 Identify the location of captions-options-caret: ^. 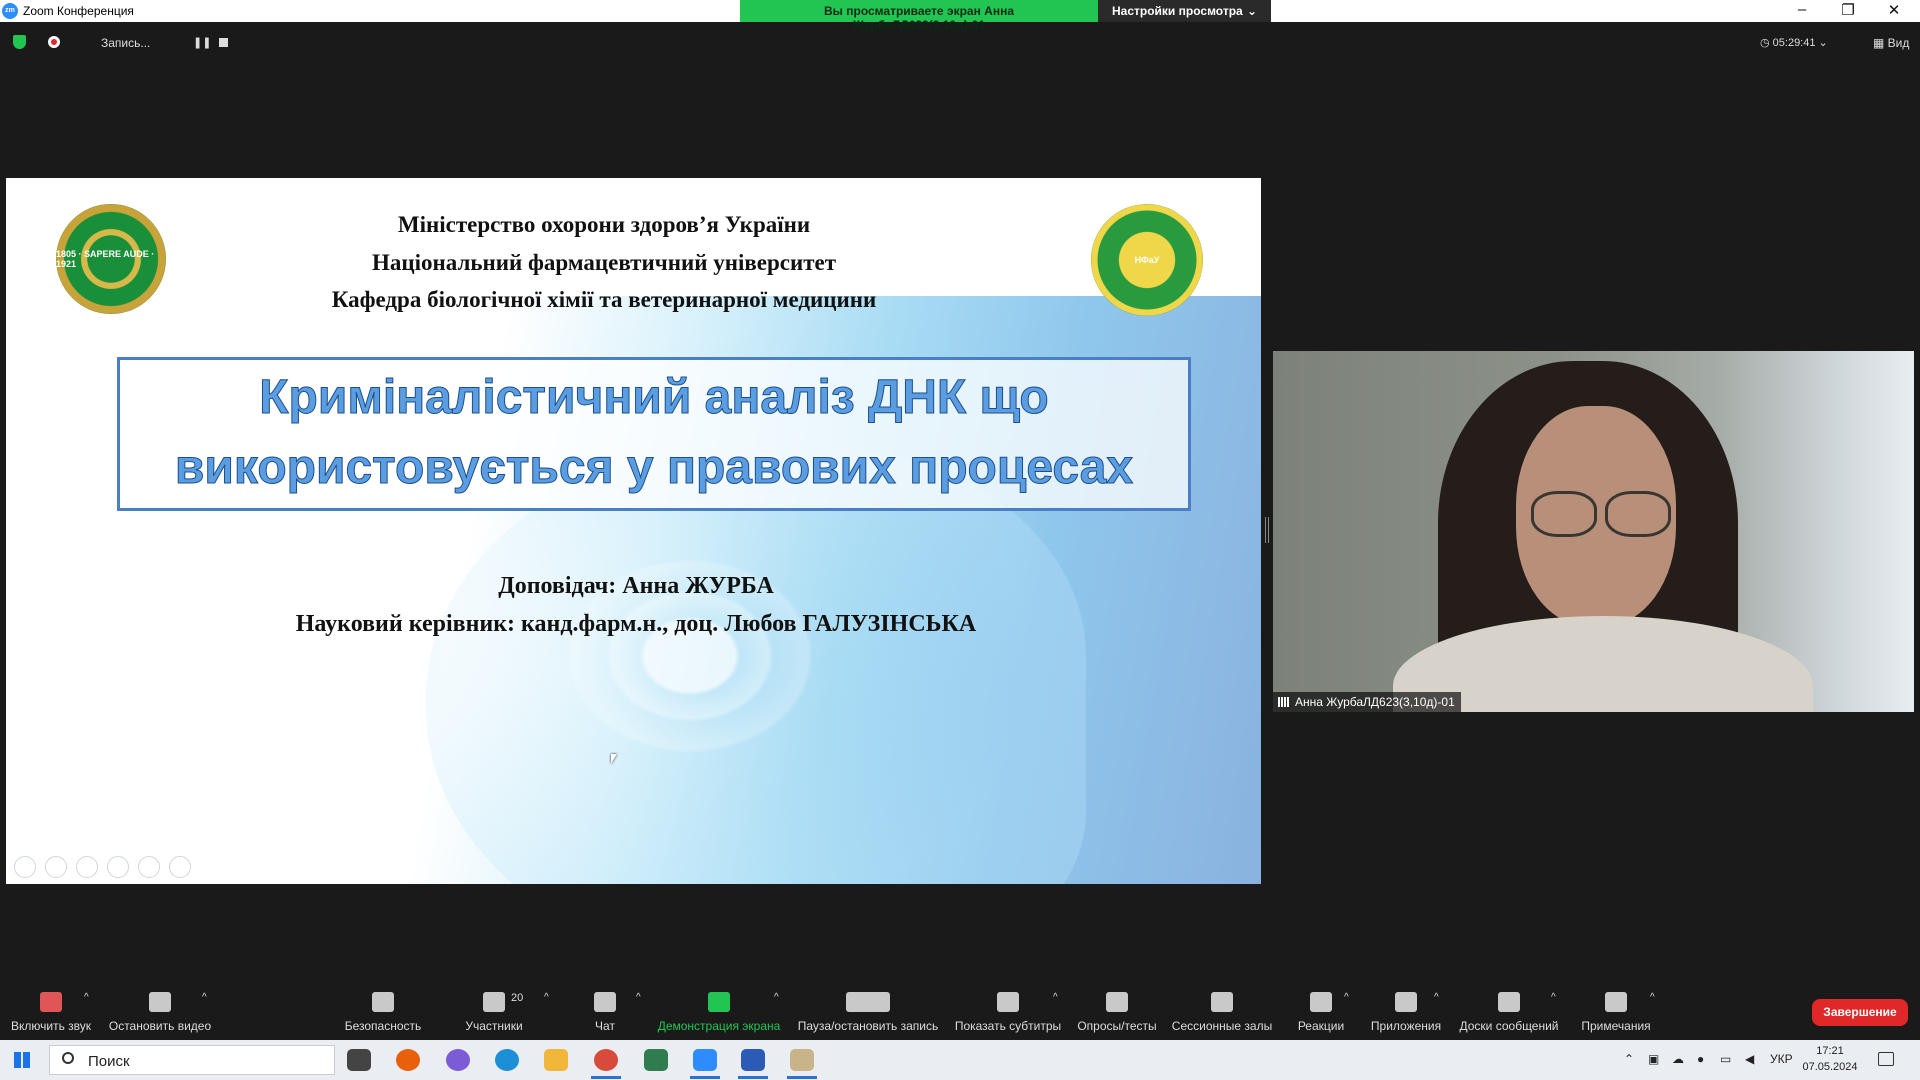
(1055, 997).